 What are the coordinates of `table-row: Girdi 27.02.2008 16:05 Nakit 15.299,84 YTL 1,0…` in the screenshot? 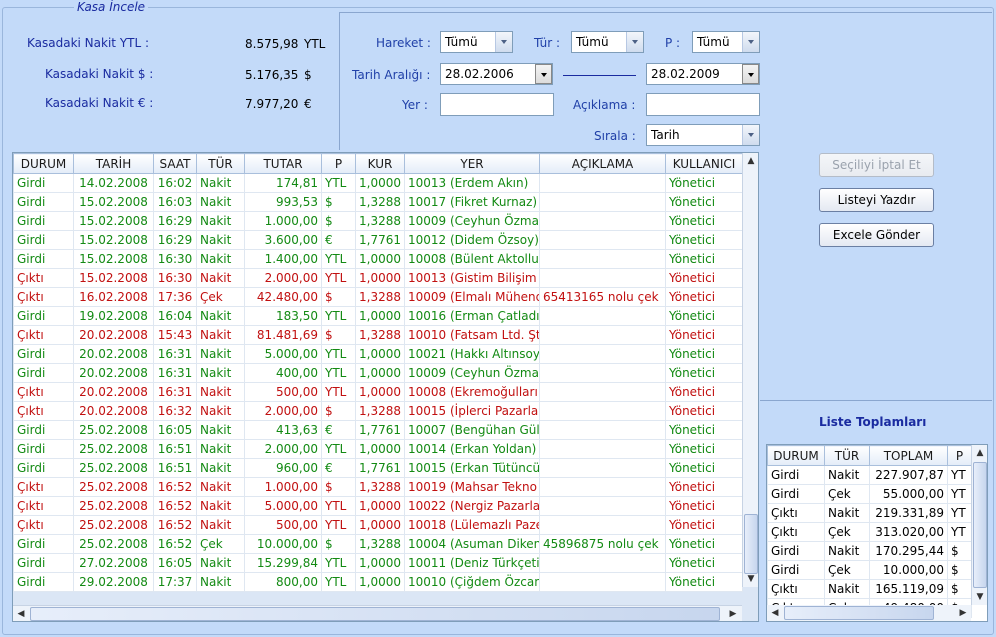 It's located at (378, 563).